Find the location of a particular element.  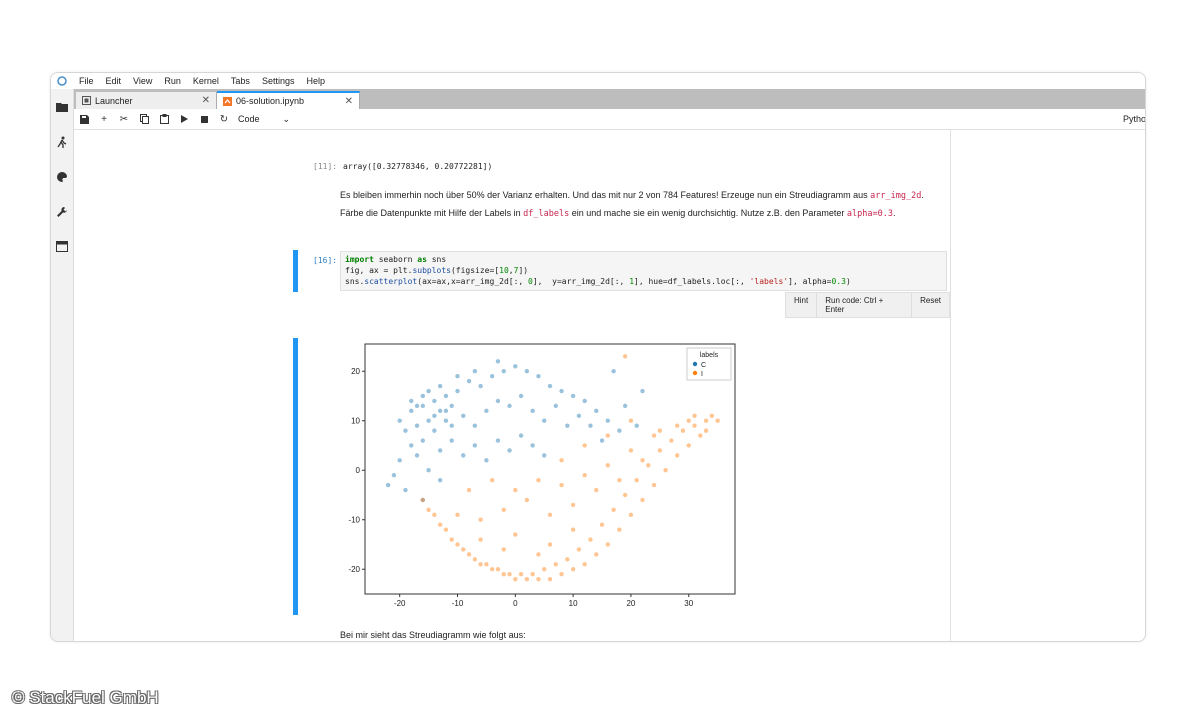

paste-icon is located at coordinates (164, 119).